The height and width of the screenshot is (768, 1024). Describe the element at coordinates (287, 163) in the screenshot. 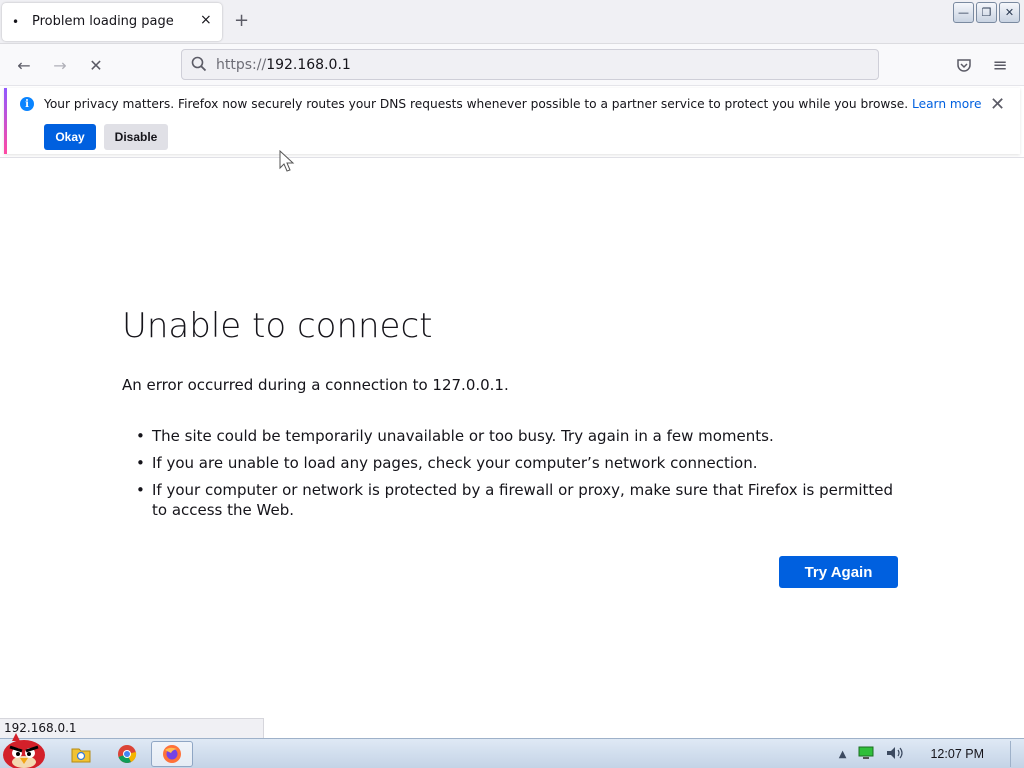

I see `mouse-cursor-icon` at that location.